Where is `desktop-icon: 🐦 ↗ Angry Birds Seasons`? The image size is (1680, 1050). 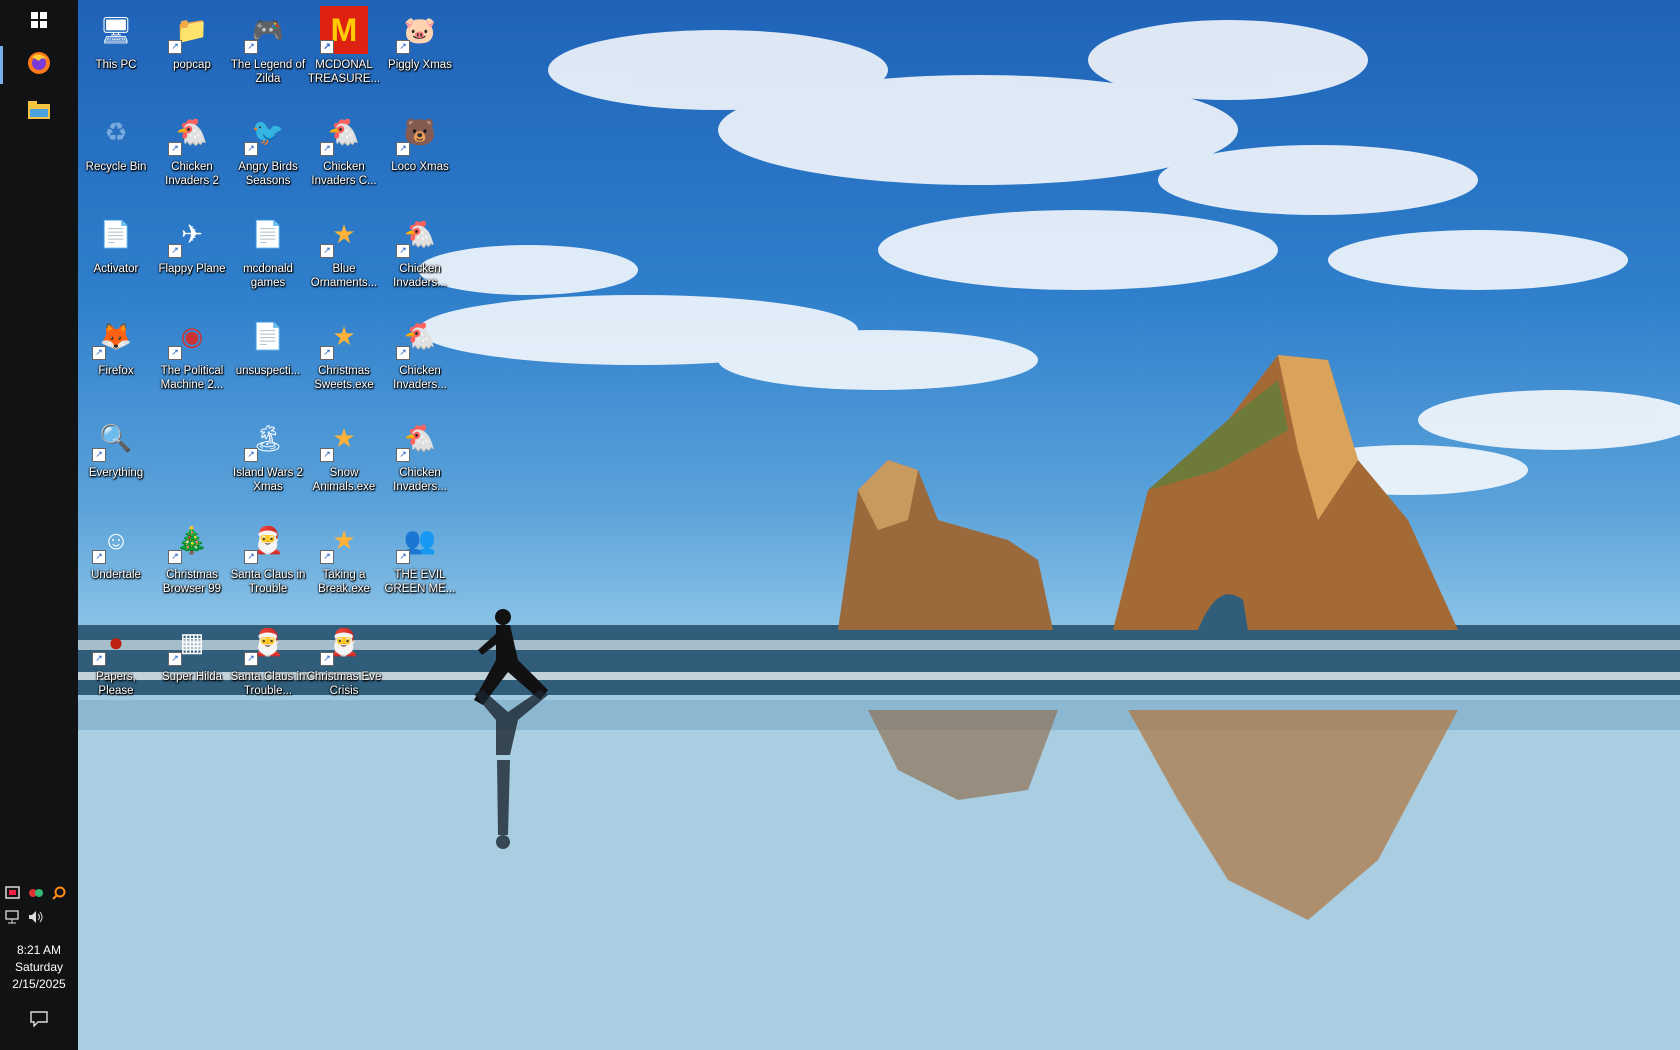 desktop-icon: 🐦 ↗ Angry Birds Seasons is located at coordinates (268, 152).